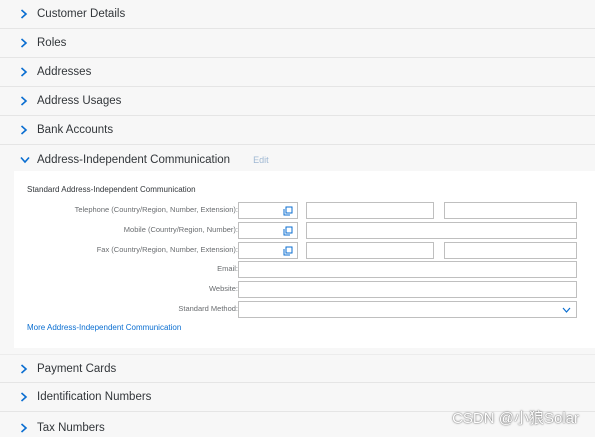 Image resolution: width=595 pixels, height=437 pixels. I want to click on website-row: Website:, so click(304, 289).